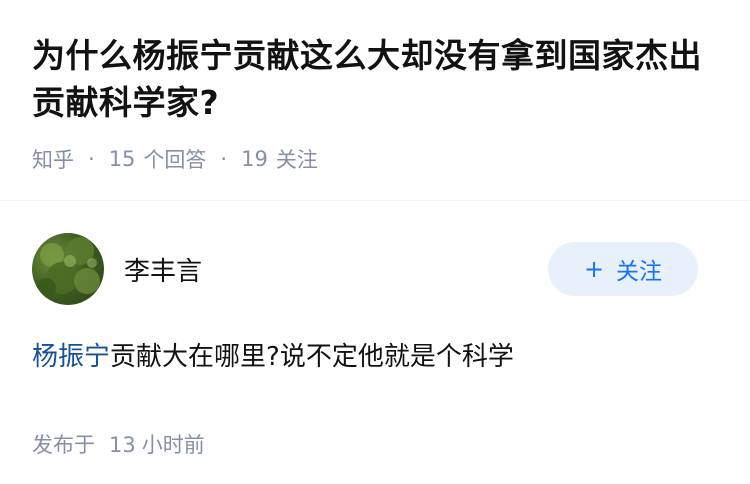  What do you see at coordinates (312, 357) in the screenshot?
I see `answer-body: 贡献大在哪里?说不定他就是个科学` at bounding box center [312, 357].